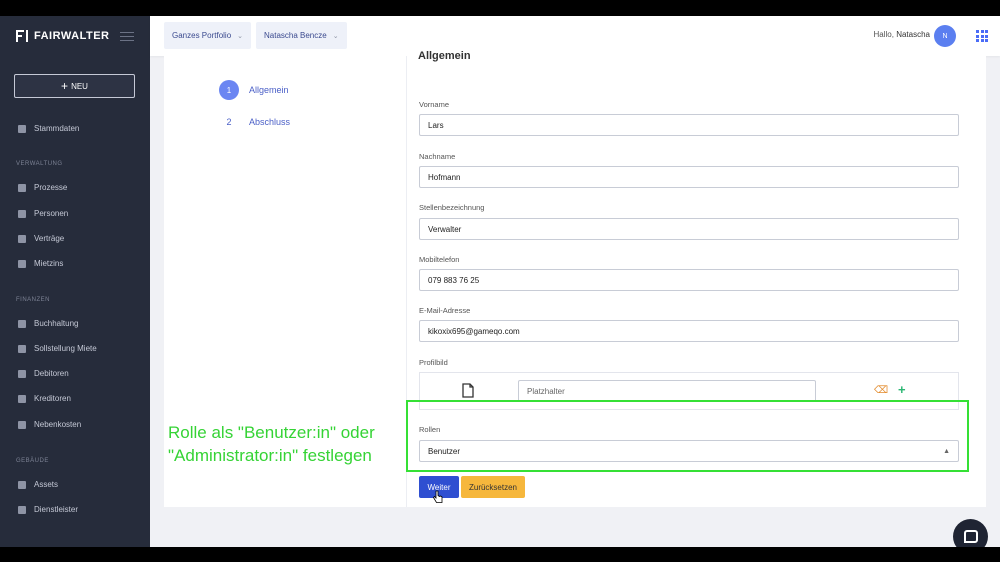  I want to click on people-icon, so click(22, 213).